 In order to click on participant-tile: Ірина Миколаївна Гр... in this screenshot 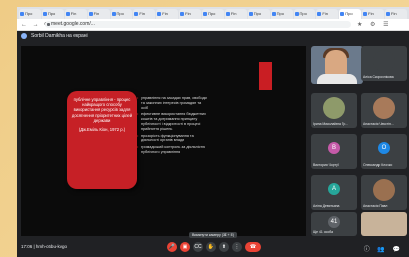, I will do `click(334, 110)`.